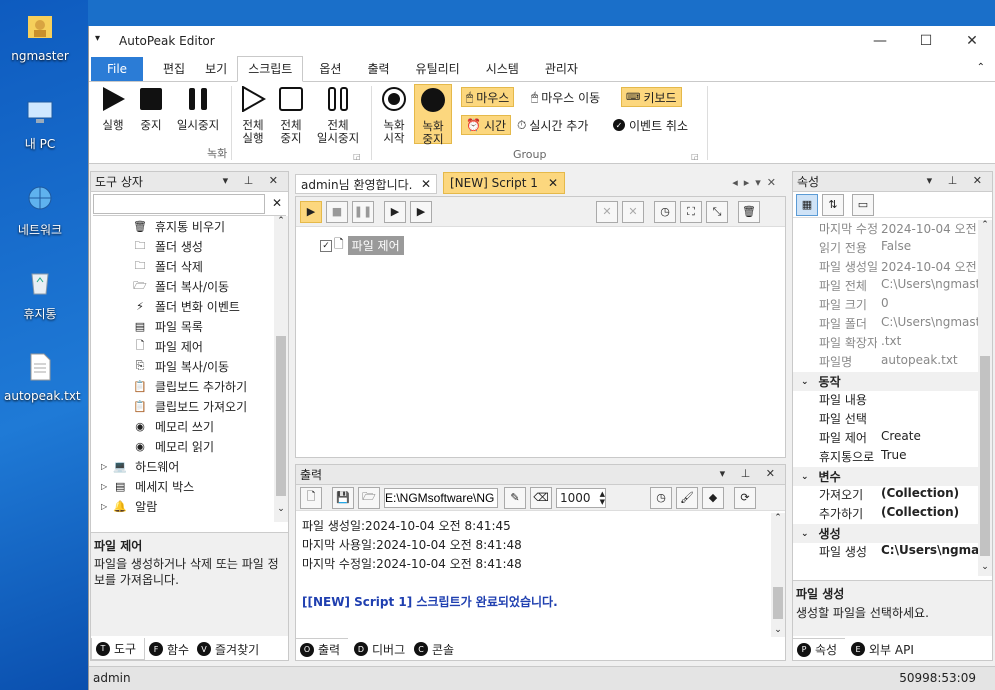  Describe the element at coordinates (885, 381) in the screenshot. I see `property-category-action: ⌄ 동작` at that location.